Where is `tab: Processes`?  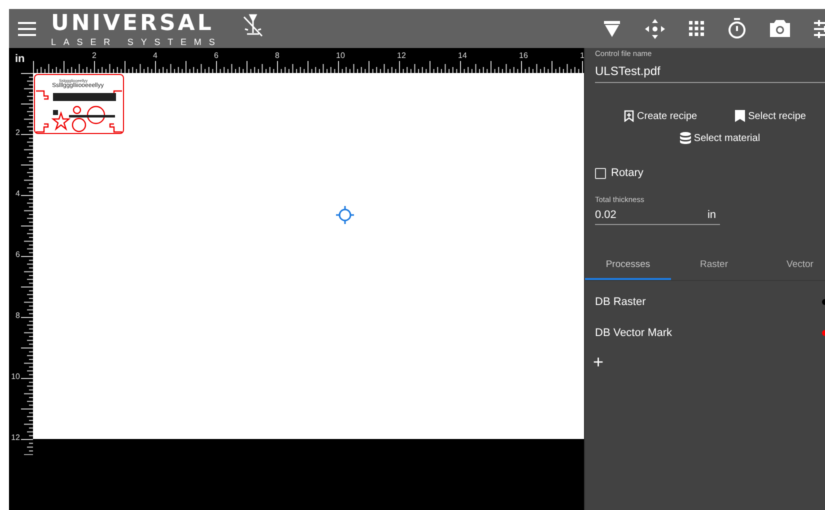
tab: Processes is located at coordinates (628, 269).